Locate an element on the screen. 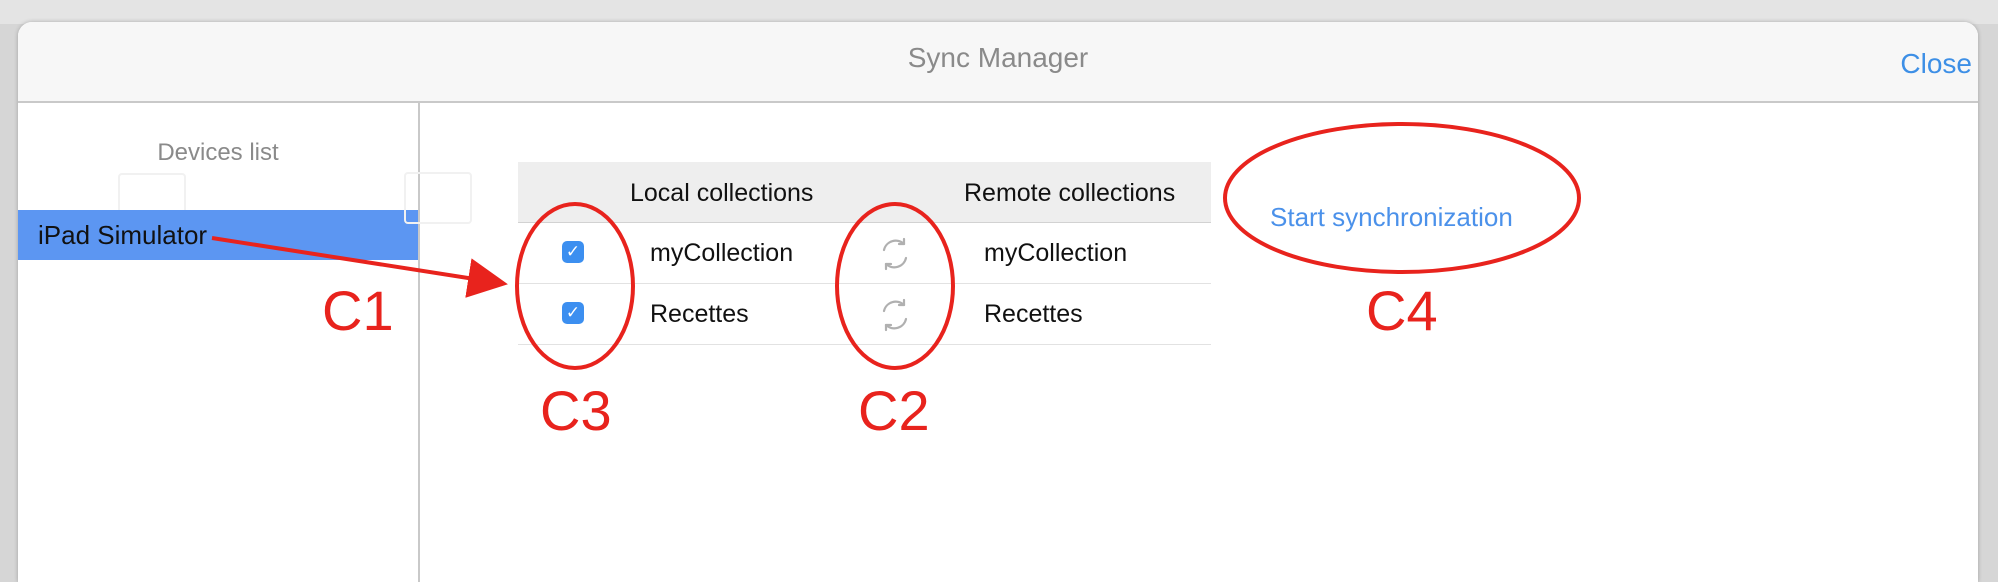 The width and height of the screenshot is (1998, 582). table-header: Local collections Remote collections is located at coordinates (864, 192).